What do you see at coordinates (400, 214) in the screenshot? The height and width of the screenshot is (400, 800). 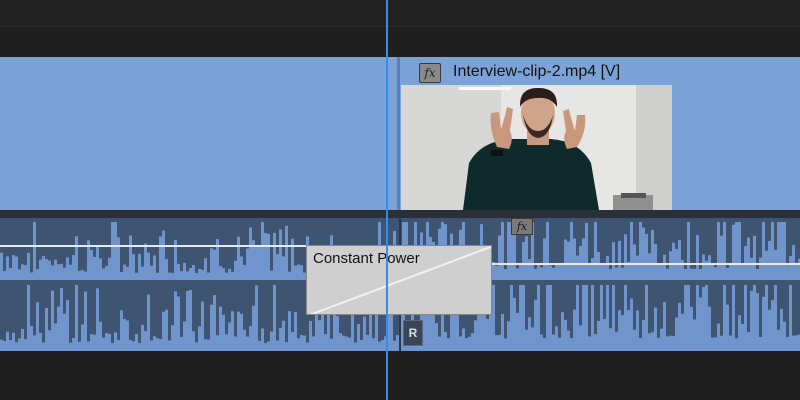 I see `track-divider` at bounding box center [400, 214].